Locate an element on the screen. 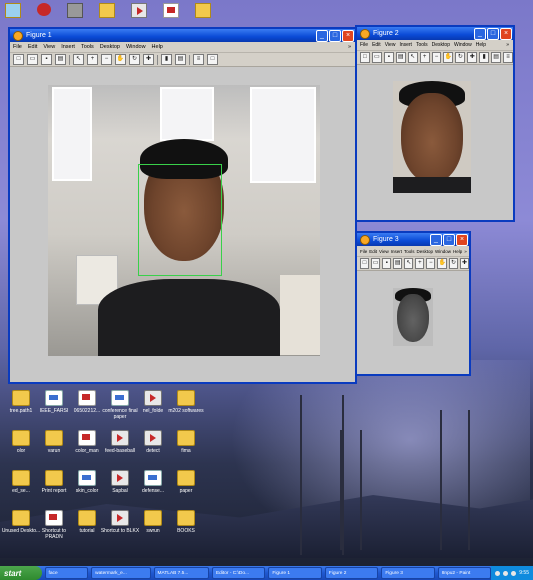 The image size is (533, 580). volume-icon is located at coordinates (506, 573).